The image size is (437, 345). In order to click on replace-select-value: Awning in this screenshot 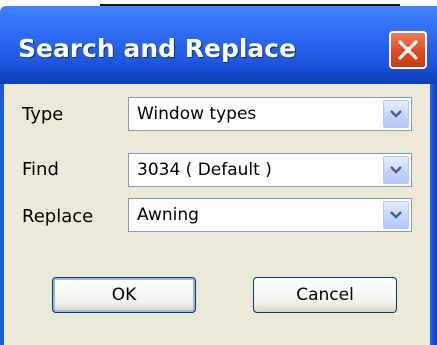, I will do `click(168, 215)`.